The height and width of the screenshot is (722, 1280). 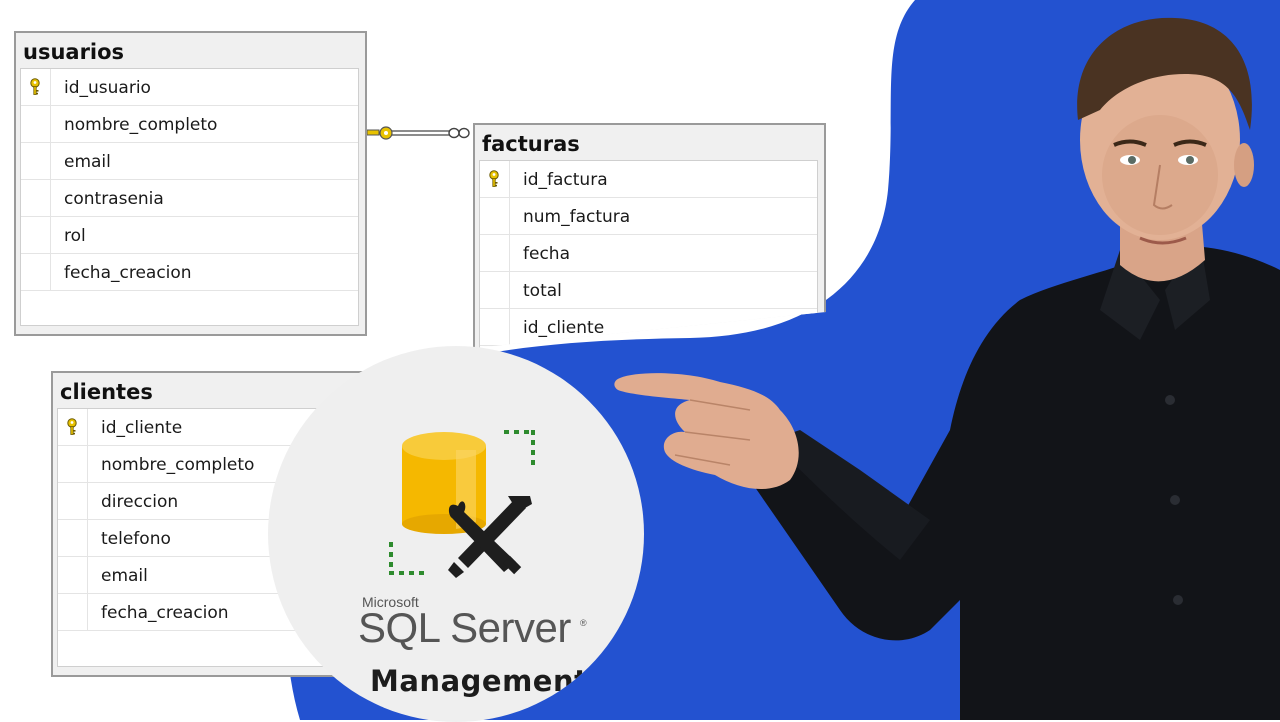 What do you see at coordinates (189, 161) in the screenshot?
I see `table-row: email` at bounding box center [189, 161].